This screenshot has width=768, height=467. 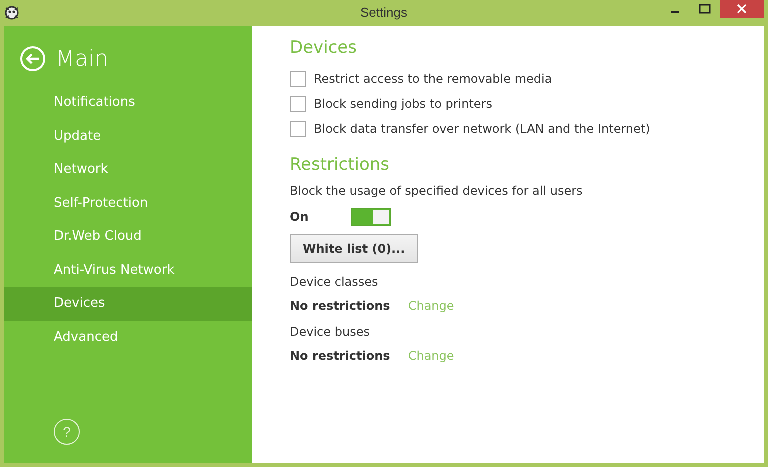 What do you see at coordinates (128, 56) in the screenshot?
I see `back-button: Main` at bounding box center [128, 56].